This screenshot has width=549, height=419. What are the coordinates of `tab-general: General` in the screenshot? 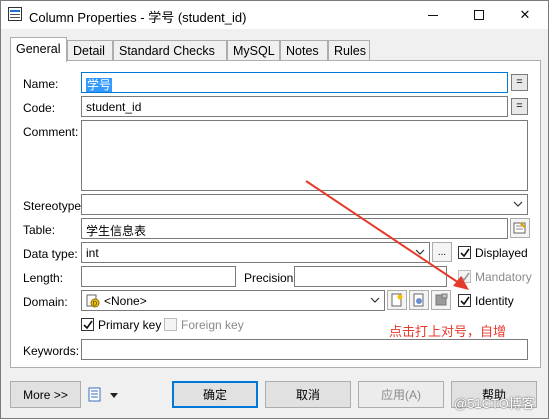 It's located at (38, 49).